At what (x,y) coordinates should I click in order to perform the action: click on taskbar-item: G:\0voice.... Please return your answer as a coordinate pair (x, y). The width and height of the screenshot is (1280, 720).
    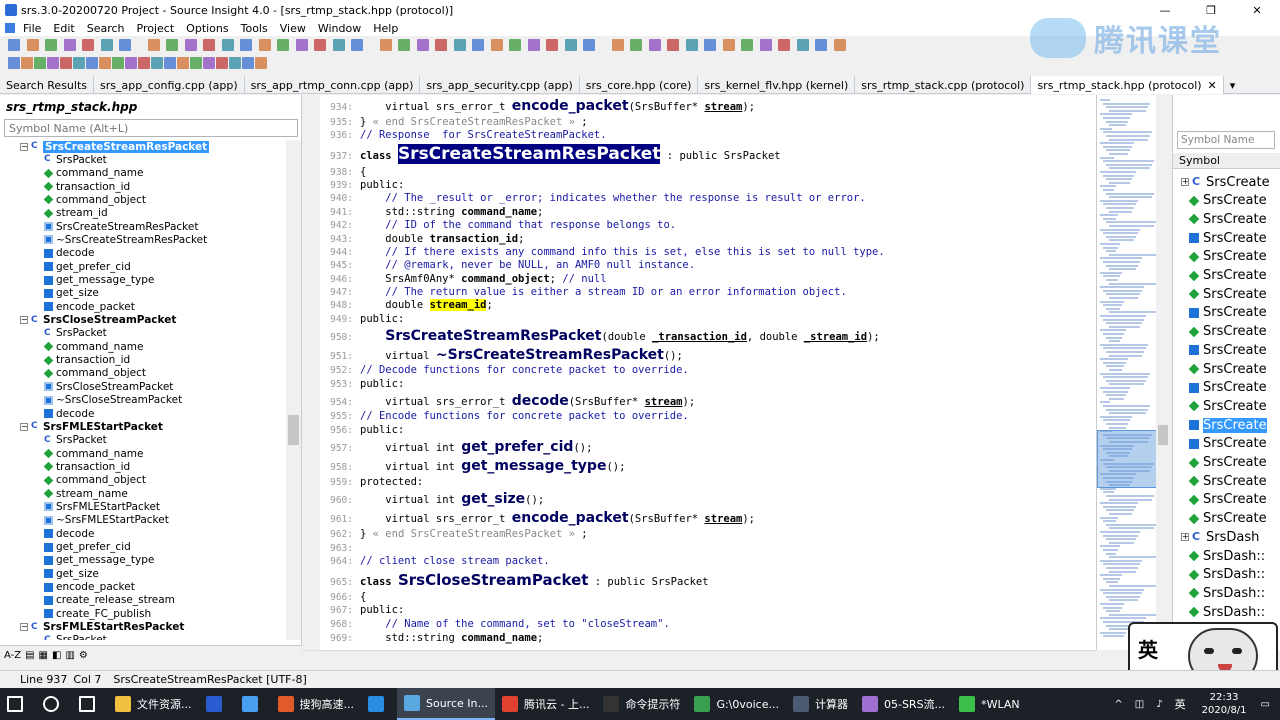
    Looking at the image, I should click on (736, 704).